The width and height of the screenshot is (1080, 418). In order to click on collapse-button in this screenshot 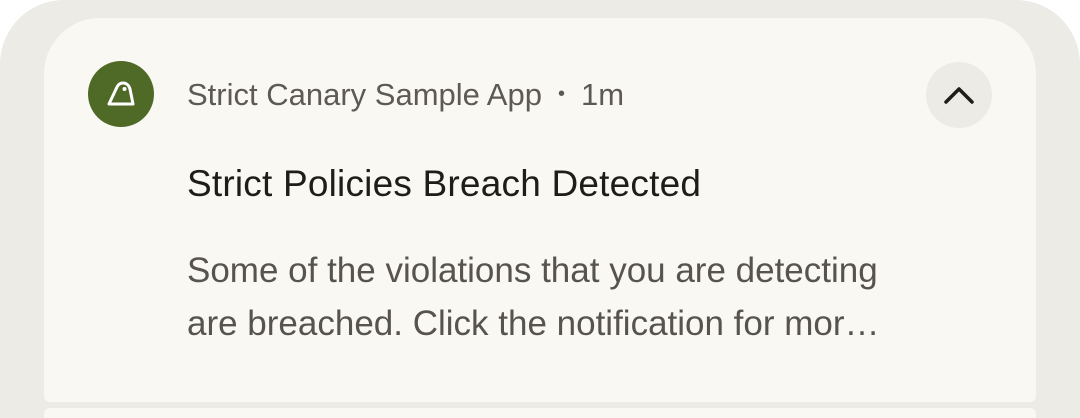, I will do `click(959, 95)`.